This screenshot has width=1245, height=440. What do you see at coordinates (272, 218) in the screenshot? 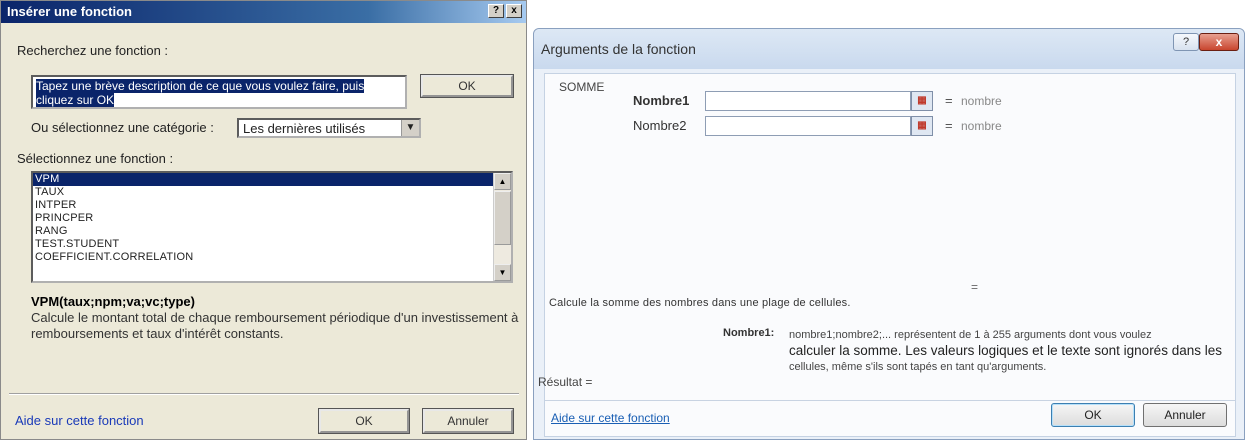
I see `list-item: PRINCPER` at bounding box center [272, 218].